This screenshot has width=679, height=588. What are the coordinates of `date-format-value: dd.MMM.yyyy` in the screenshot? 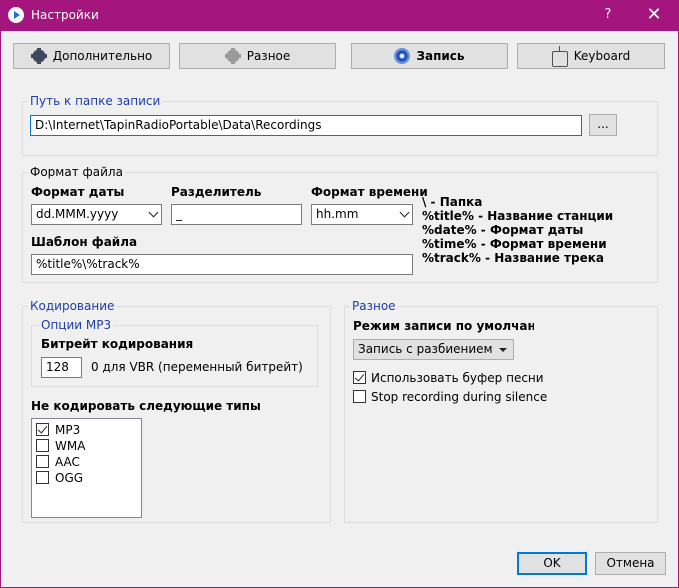 It's located at (77, 214).